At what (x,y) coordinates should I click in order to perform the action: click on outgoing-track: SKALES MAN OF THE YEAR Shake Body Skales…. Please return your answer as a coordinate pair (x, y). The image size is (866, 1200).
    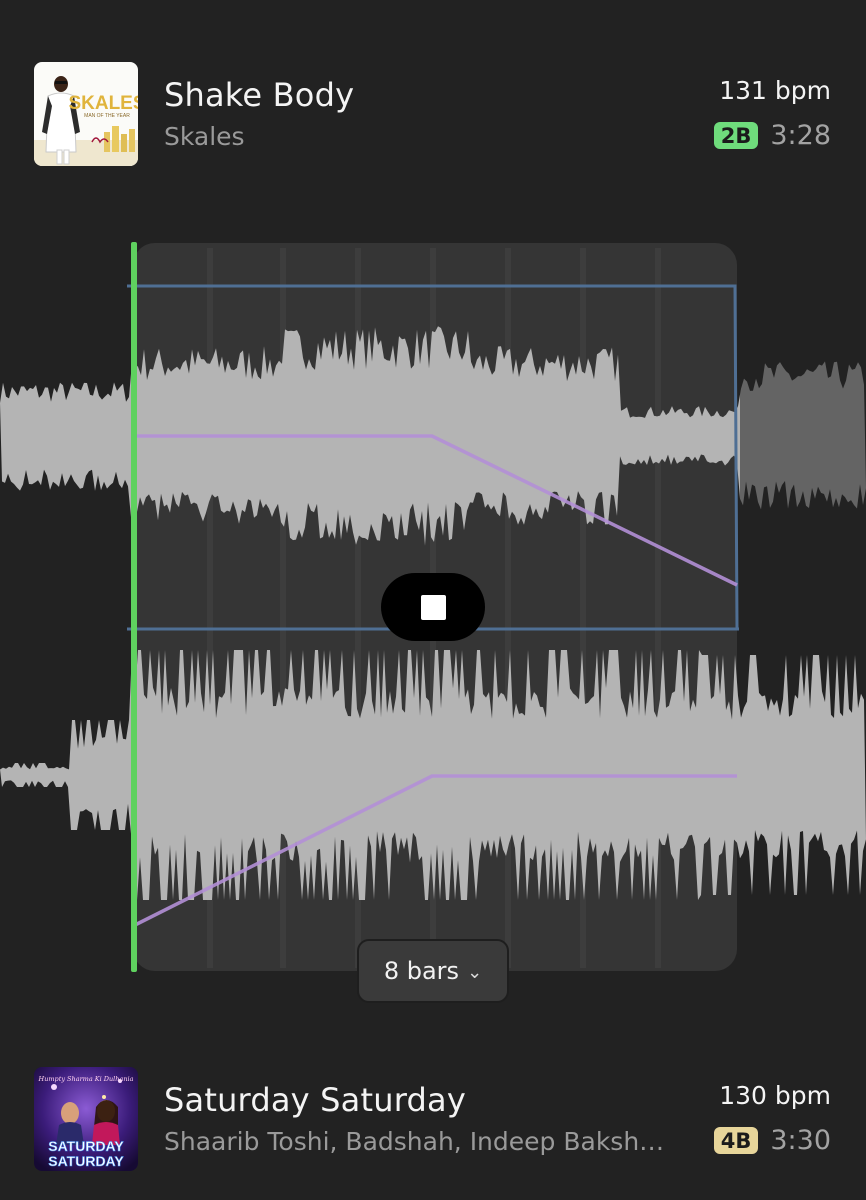
    Looking at the image, I should click on (433, 113).